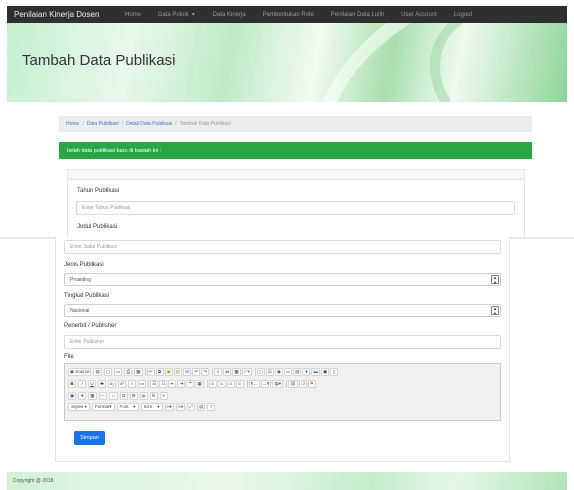 The width and height of the screenshot is (574, 490). What do you see at coordinates (106, 208) in the screenshot?
I see `tahun-placeholder: Enter Tahun Publikasi` at bounding box center [106, 208].